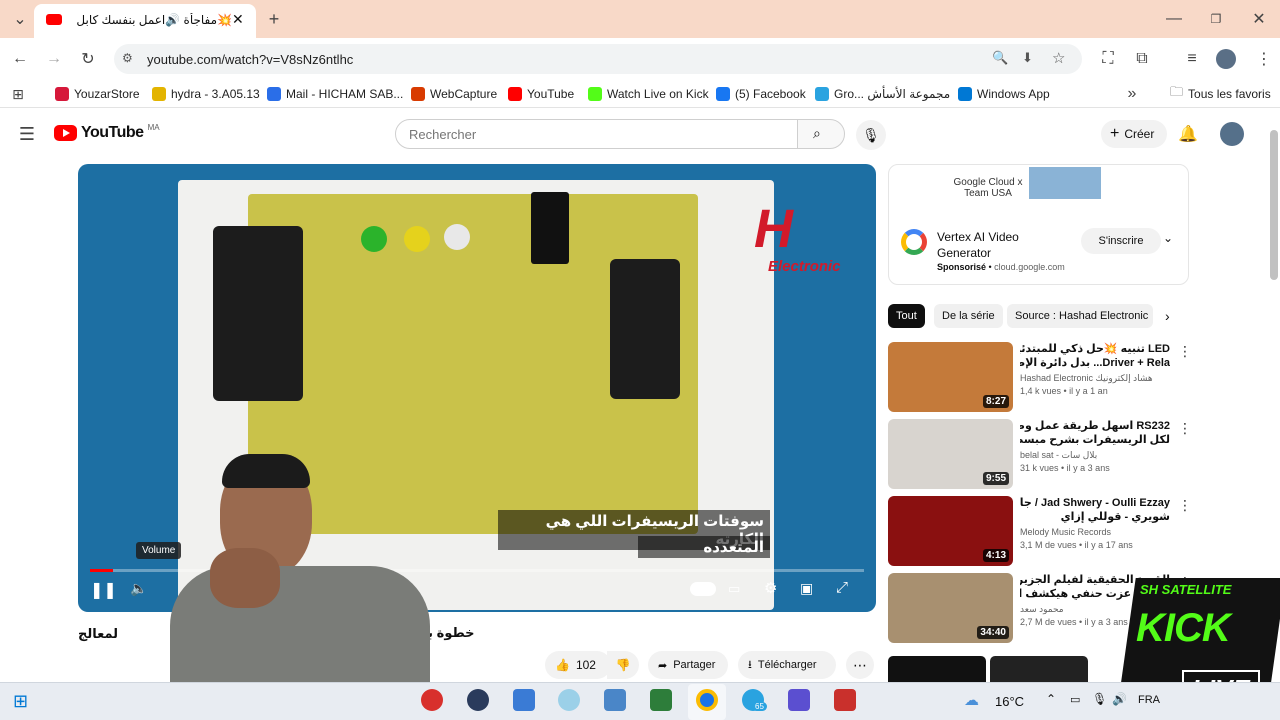  What do you see at coordinates (1168, 238) in the screenshot?
I see `ad-chevron-down-icon: ⌄` at bounding box center [1168, 238].